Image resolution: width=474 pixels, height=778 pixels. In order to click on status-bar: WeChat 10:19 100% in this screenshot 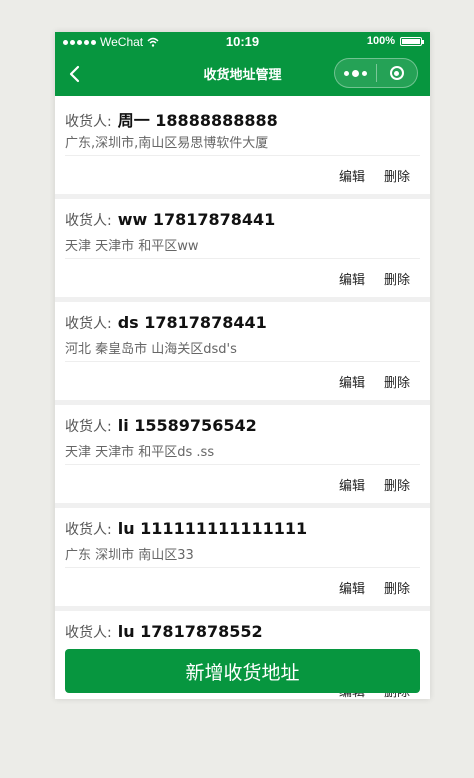, I will do `click(242, 42)`.